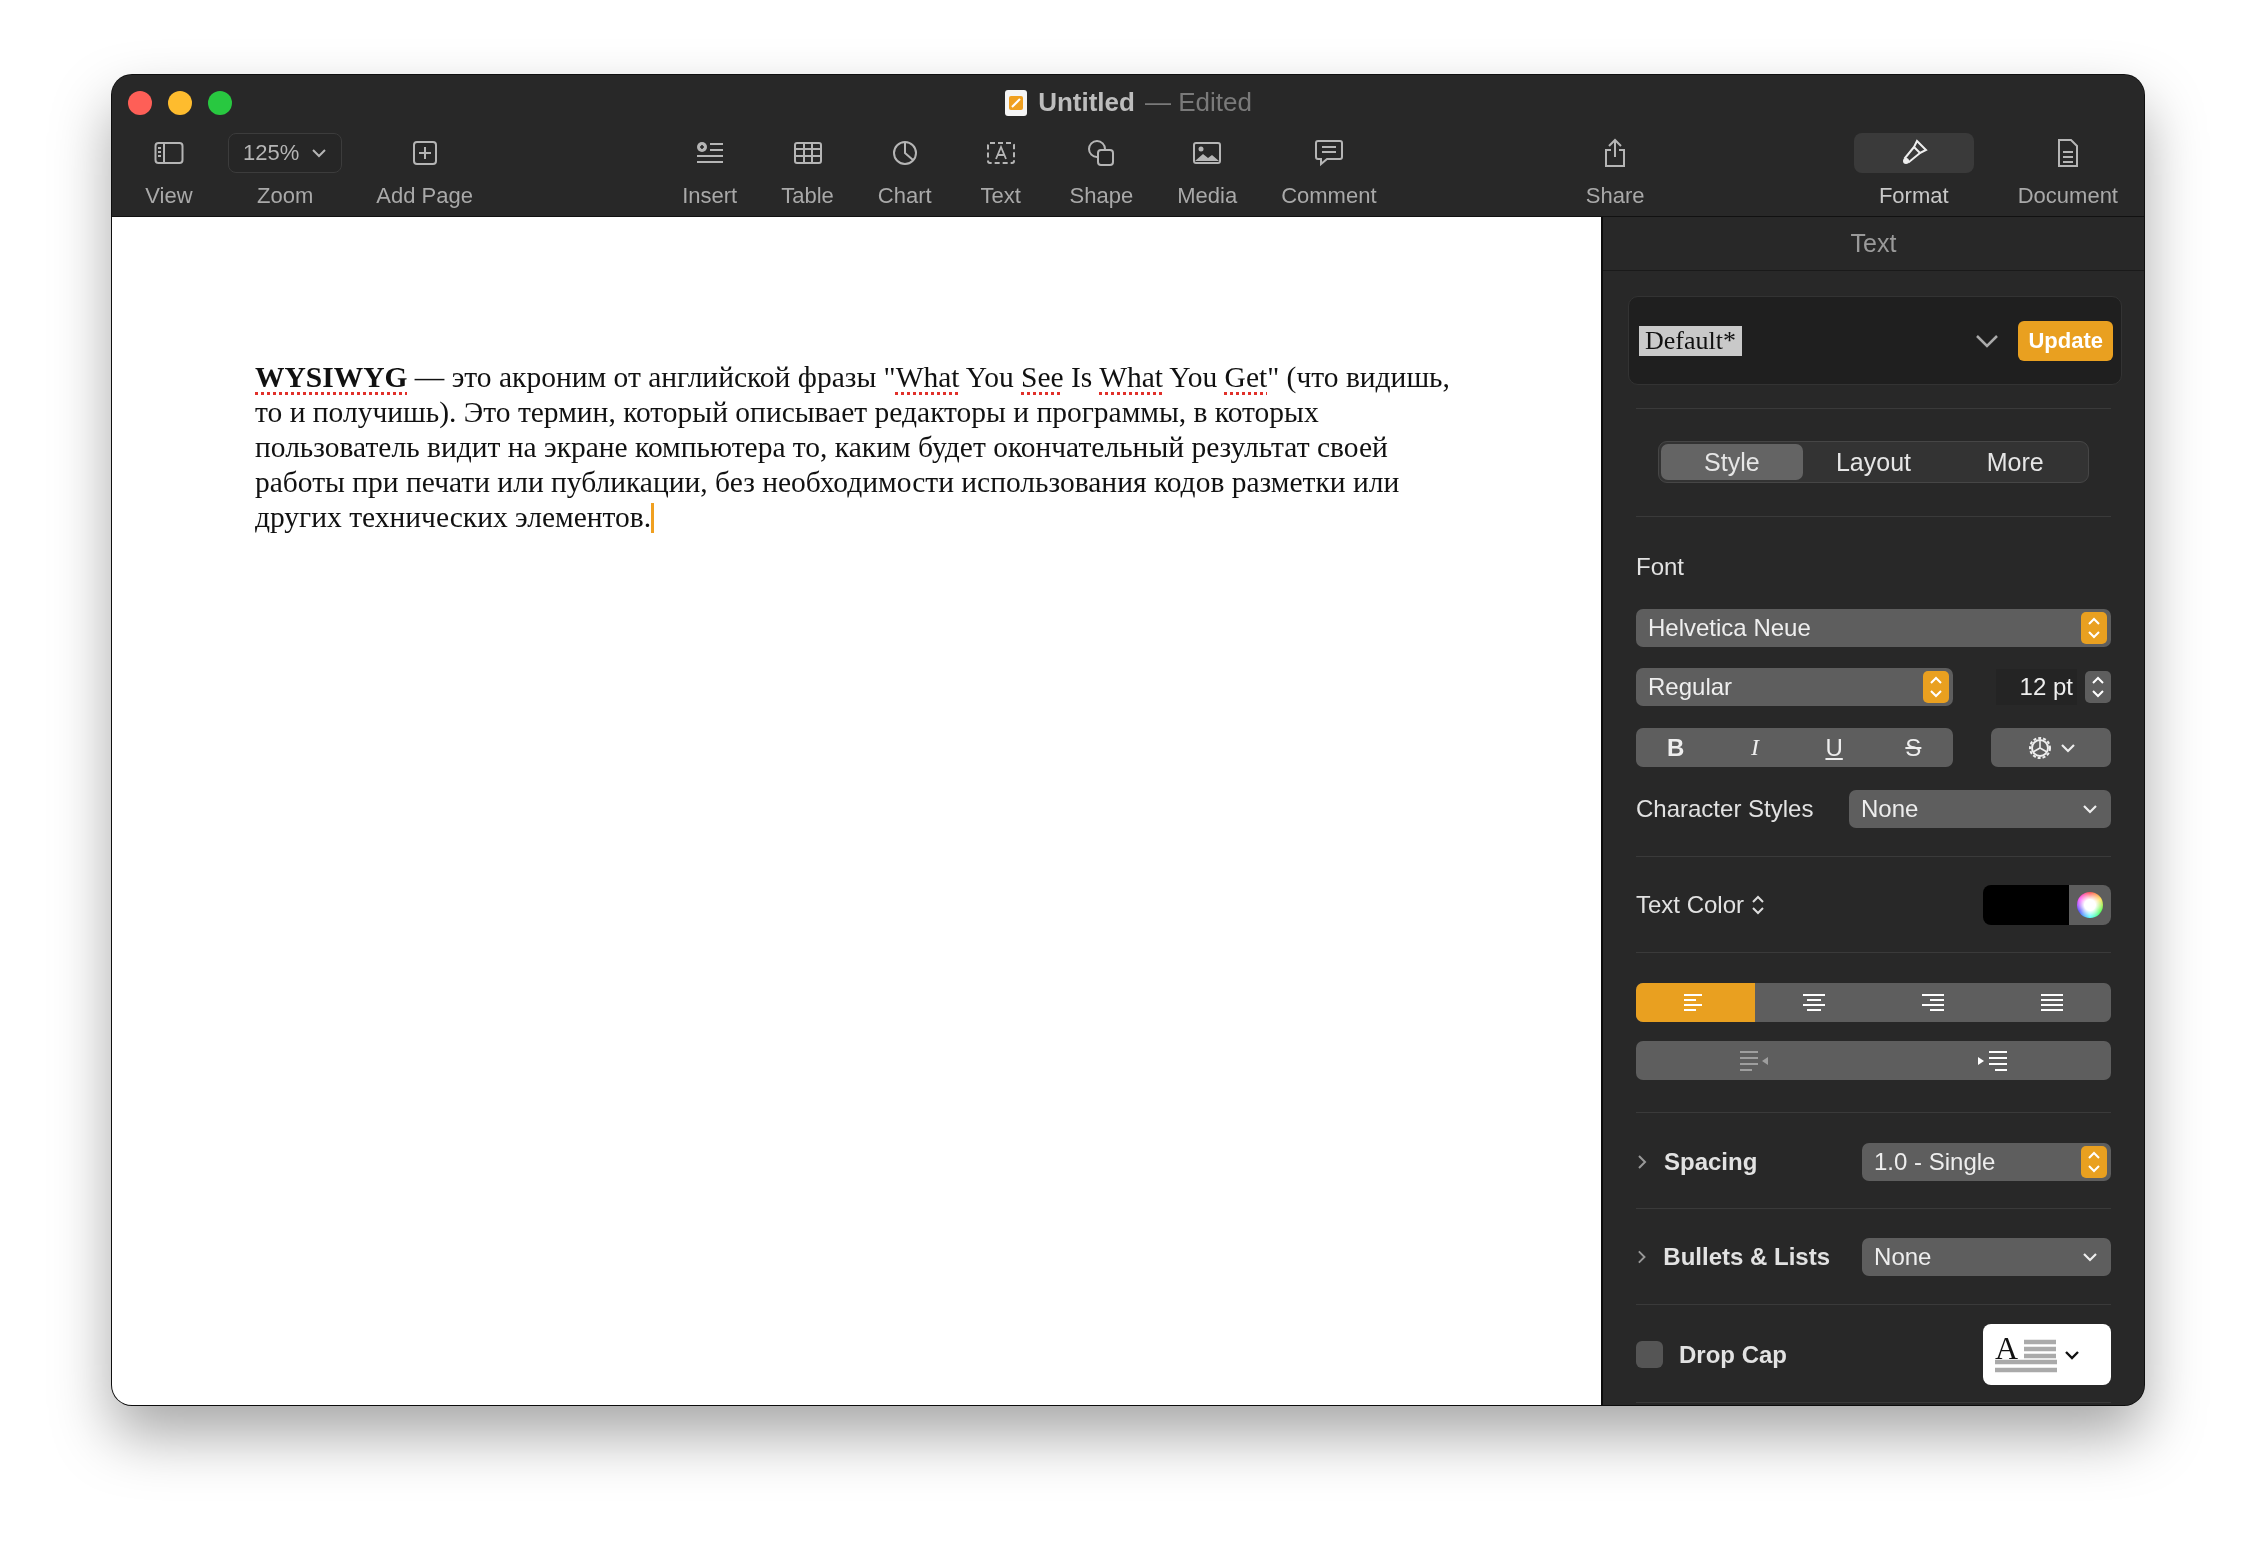 The height and width of the screenshot is (1554, 2256). I want to click on font-family-popup: Helvetica Neue, so click(1873, 628).